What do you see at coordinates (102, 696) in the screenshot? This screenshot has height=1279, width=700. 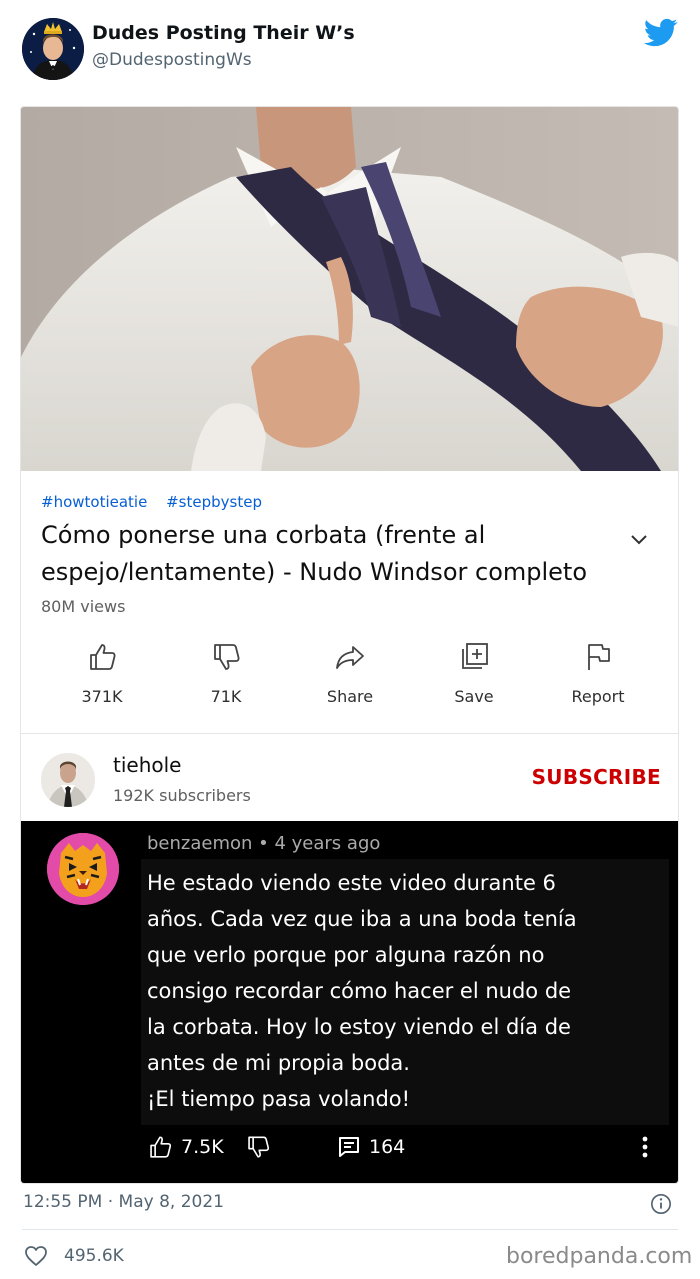 I see `like-count: 371K` at bounding box center [102, 696].